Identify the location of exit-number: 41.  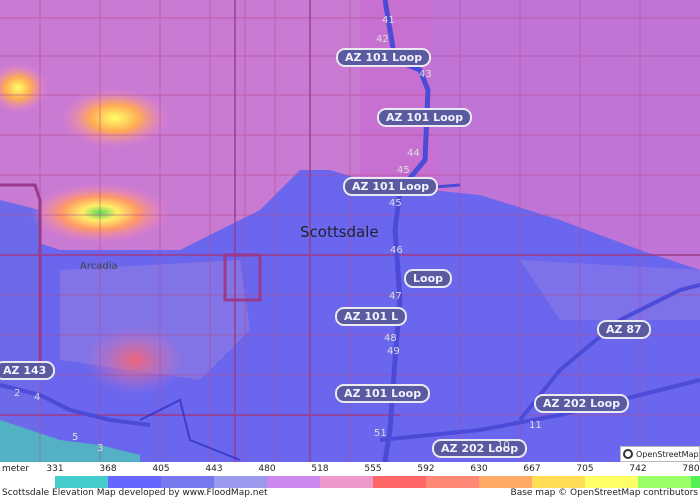
(388, 20).